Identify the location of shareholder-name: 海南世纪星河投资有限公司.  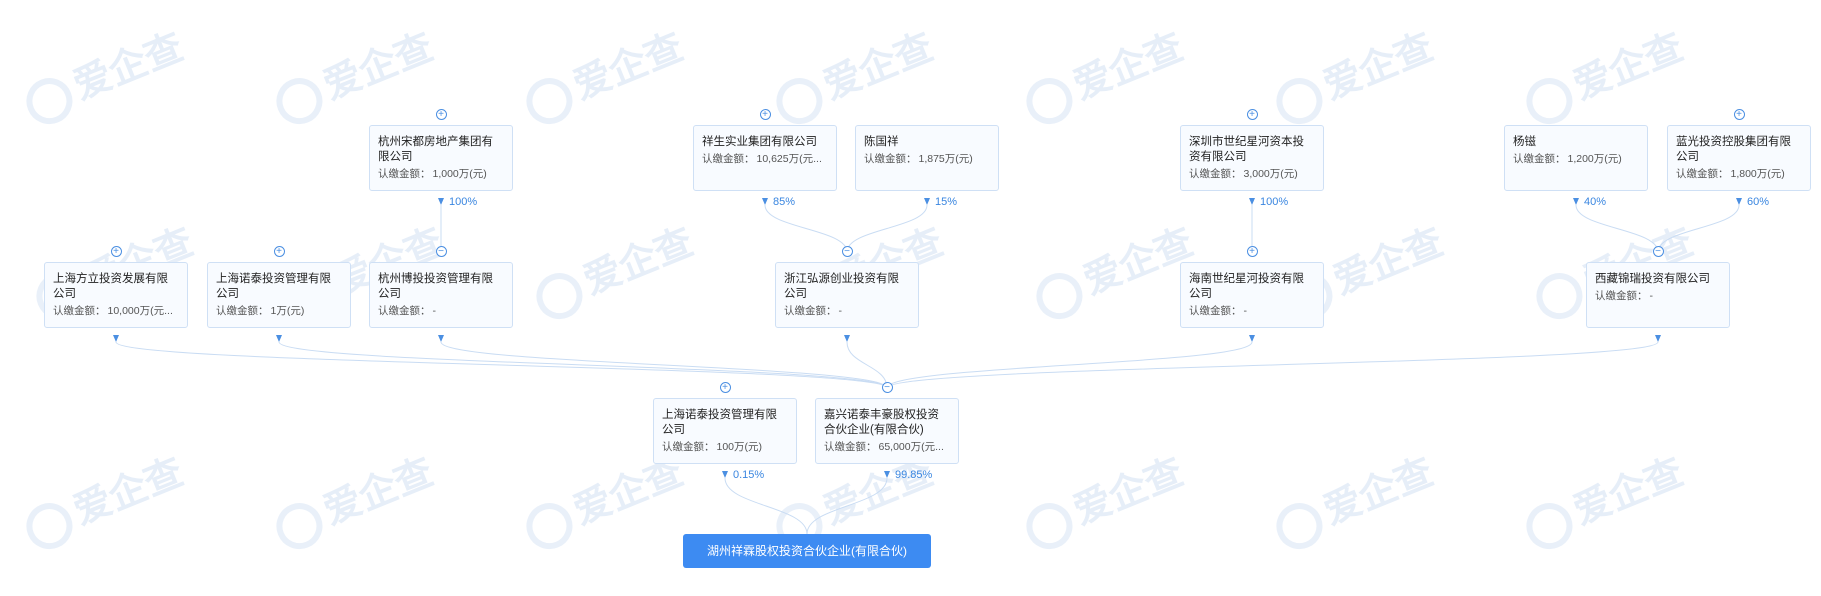
(1246, 286).